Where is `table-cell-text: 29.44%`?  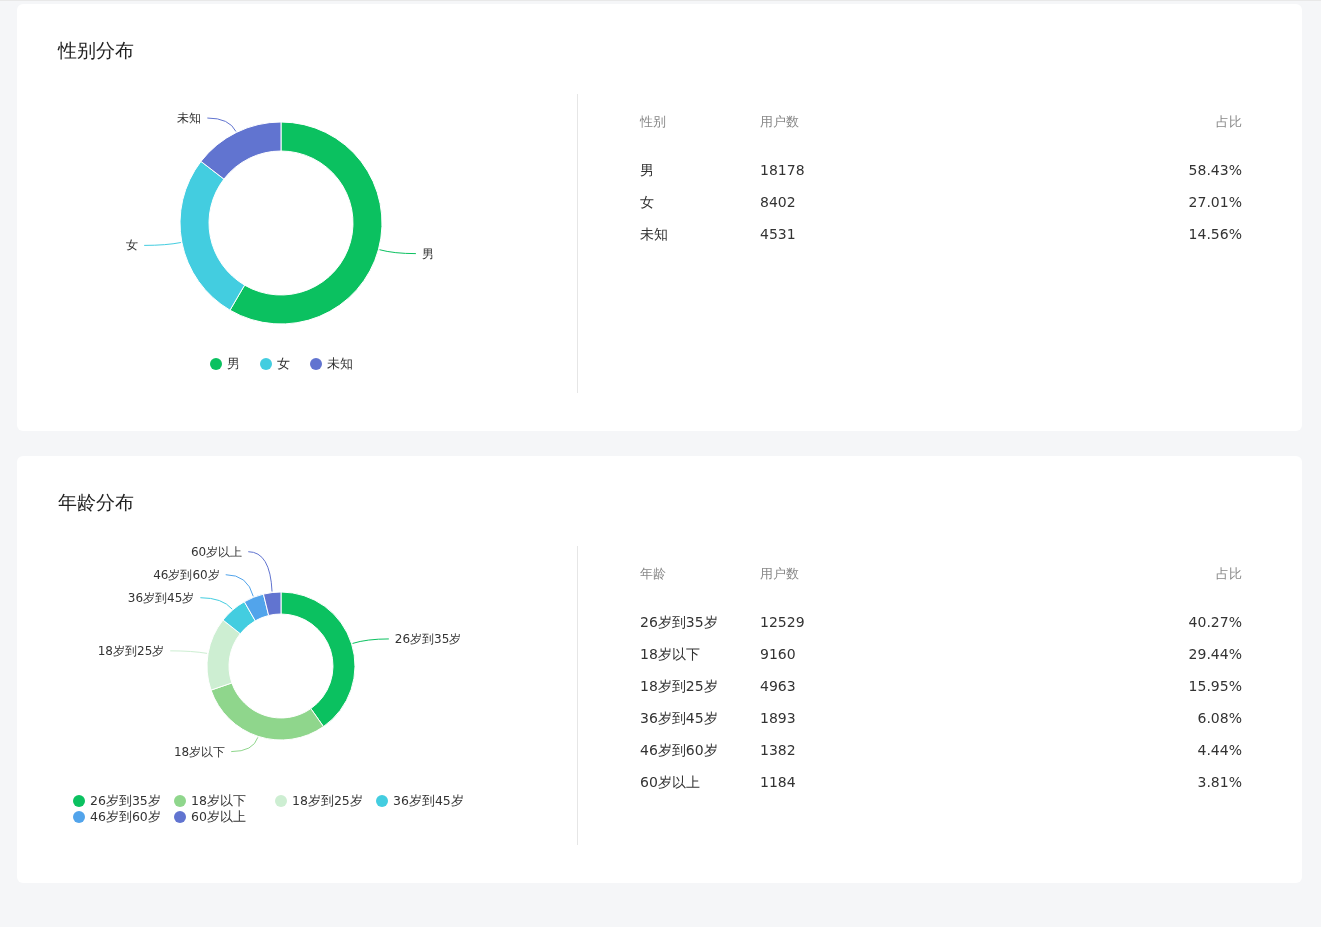
table-cell-text: 29.44% is located at coordinates (1214, 654).